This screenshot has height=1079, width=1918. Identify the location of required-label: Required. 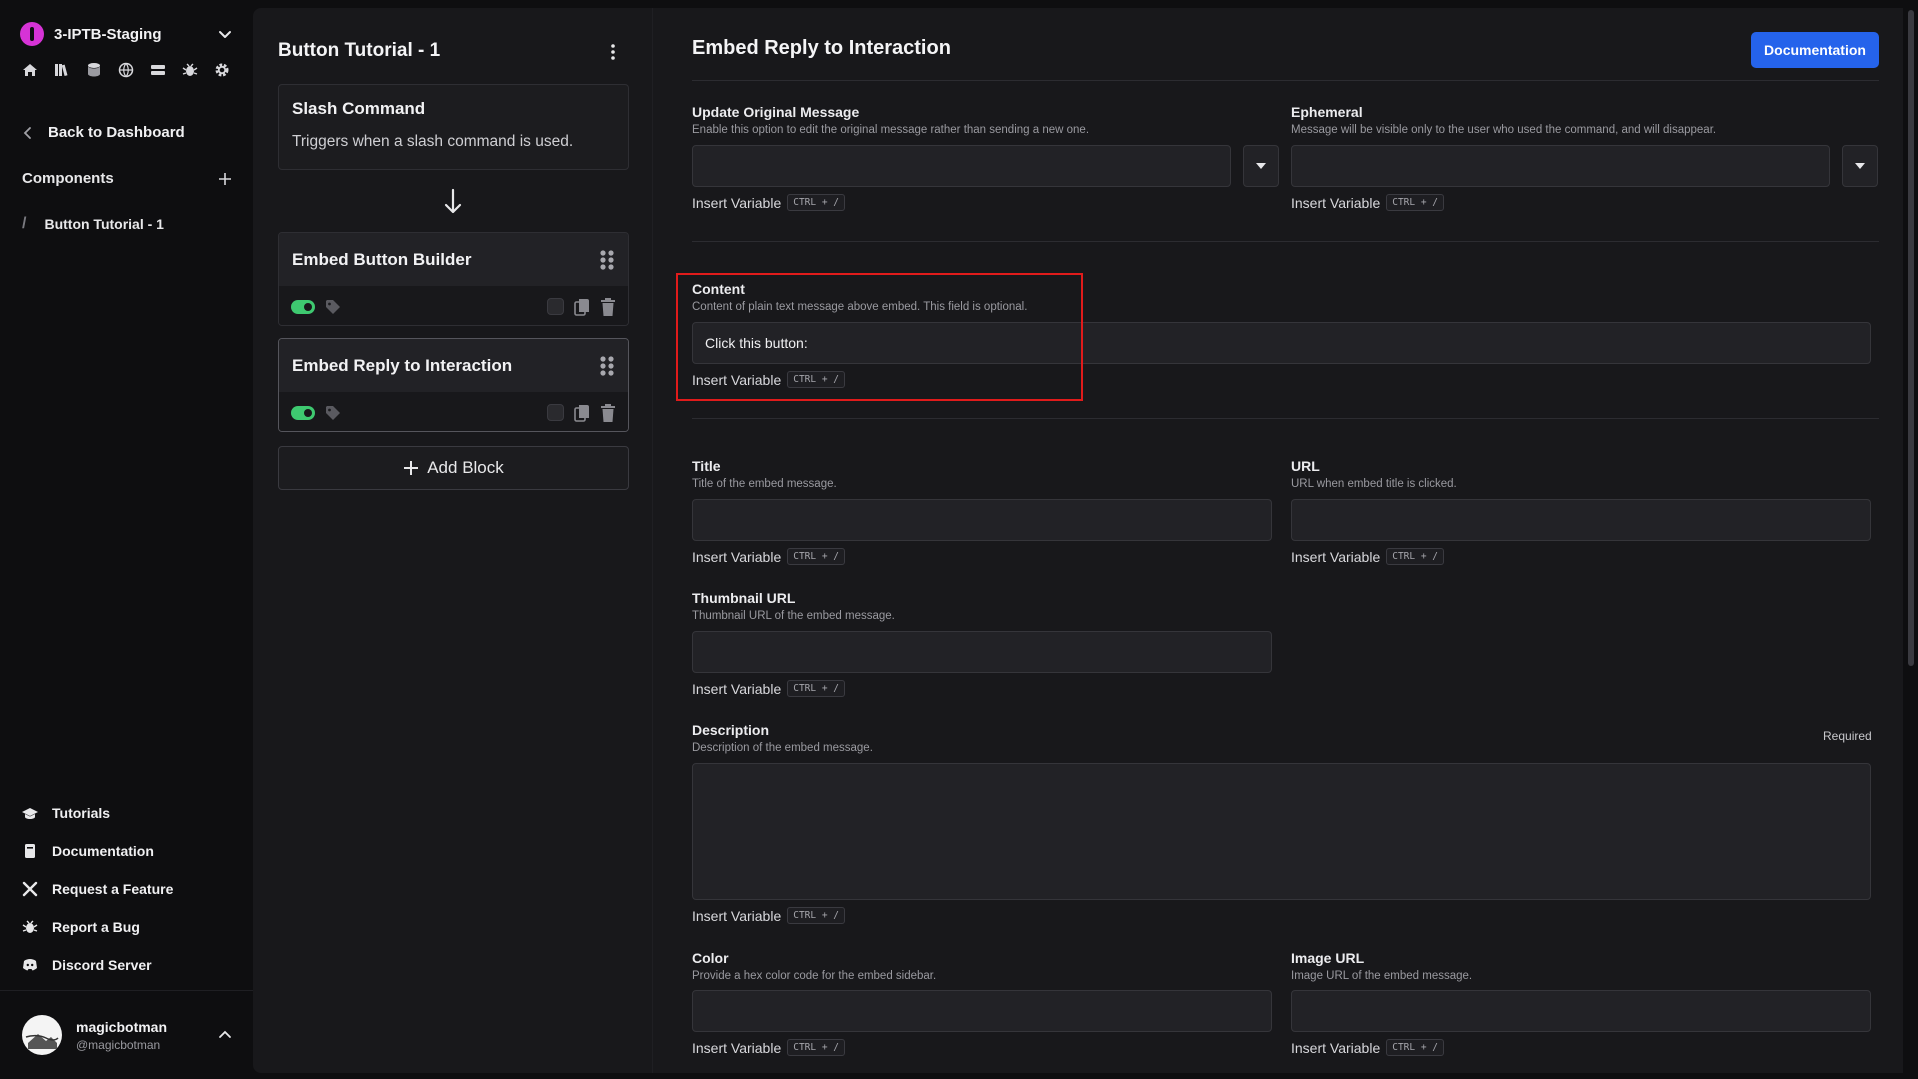
(1847, 736).